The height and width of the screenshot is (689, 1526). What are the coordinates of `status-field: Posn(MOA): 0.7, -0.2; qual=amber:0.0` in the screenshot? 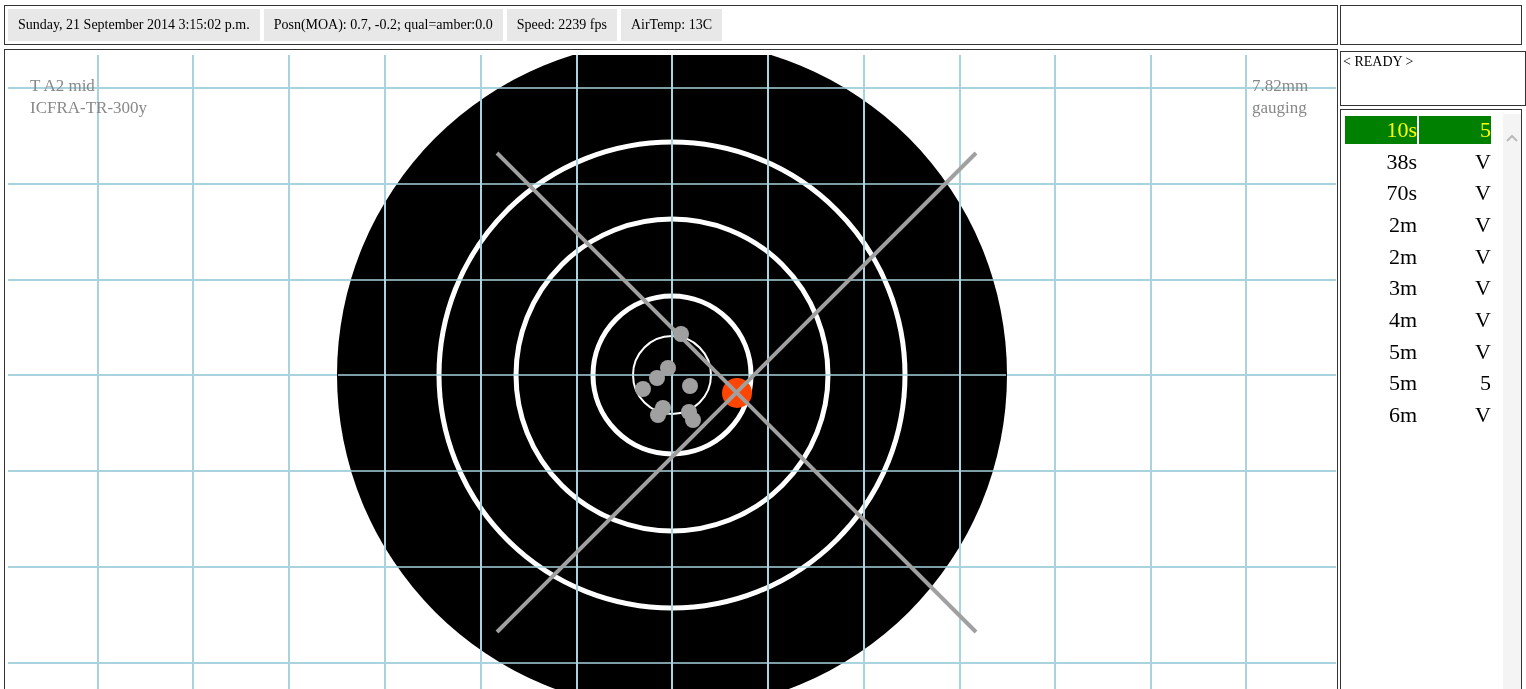 It's located at (383, 25).